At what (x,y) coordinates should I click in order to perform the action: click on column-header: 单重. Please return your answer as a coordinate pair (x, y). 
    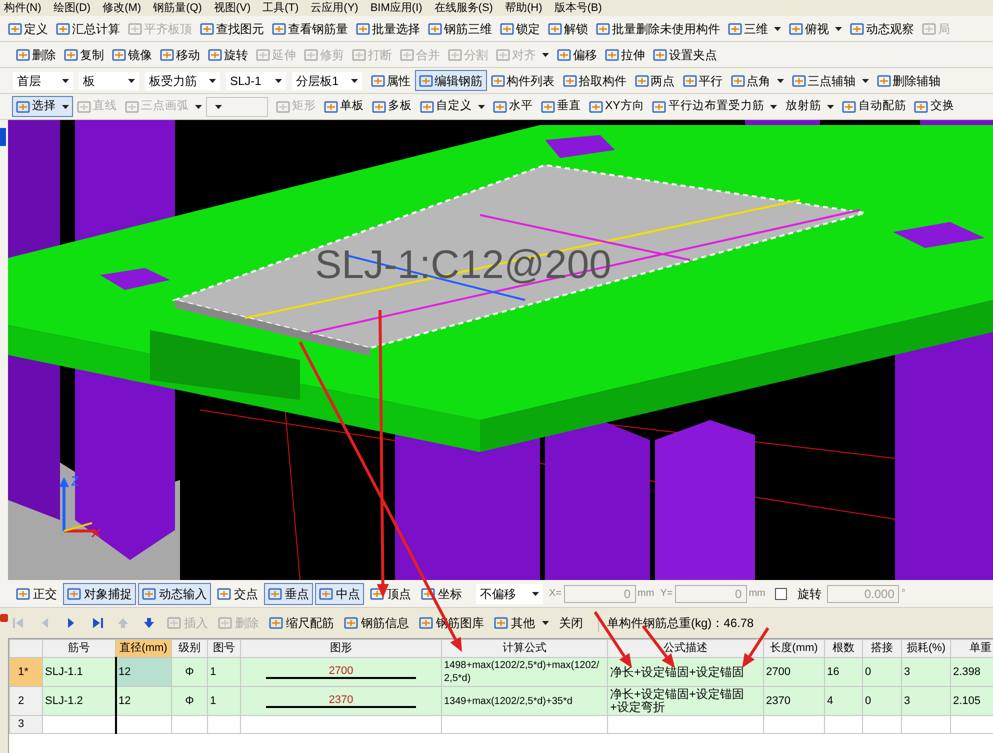
    Looking at the image, I should click on (971, 649).